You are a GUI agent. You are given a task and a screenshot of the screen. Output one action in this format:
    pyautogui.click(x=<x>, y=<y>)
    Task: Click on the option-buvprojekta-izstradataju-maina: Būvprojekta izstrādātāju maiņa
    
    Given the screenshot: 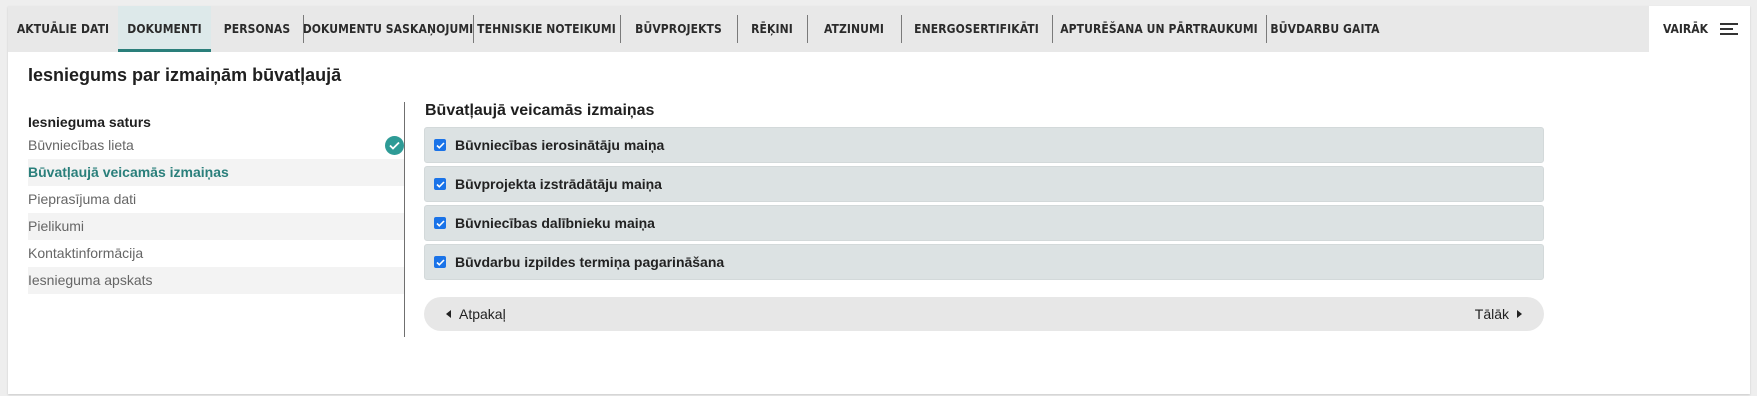 What is the action you would take?
    pyautogui.click(x=984, y=184)
    